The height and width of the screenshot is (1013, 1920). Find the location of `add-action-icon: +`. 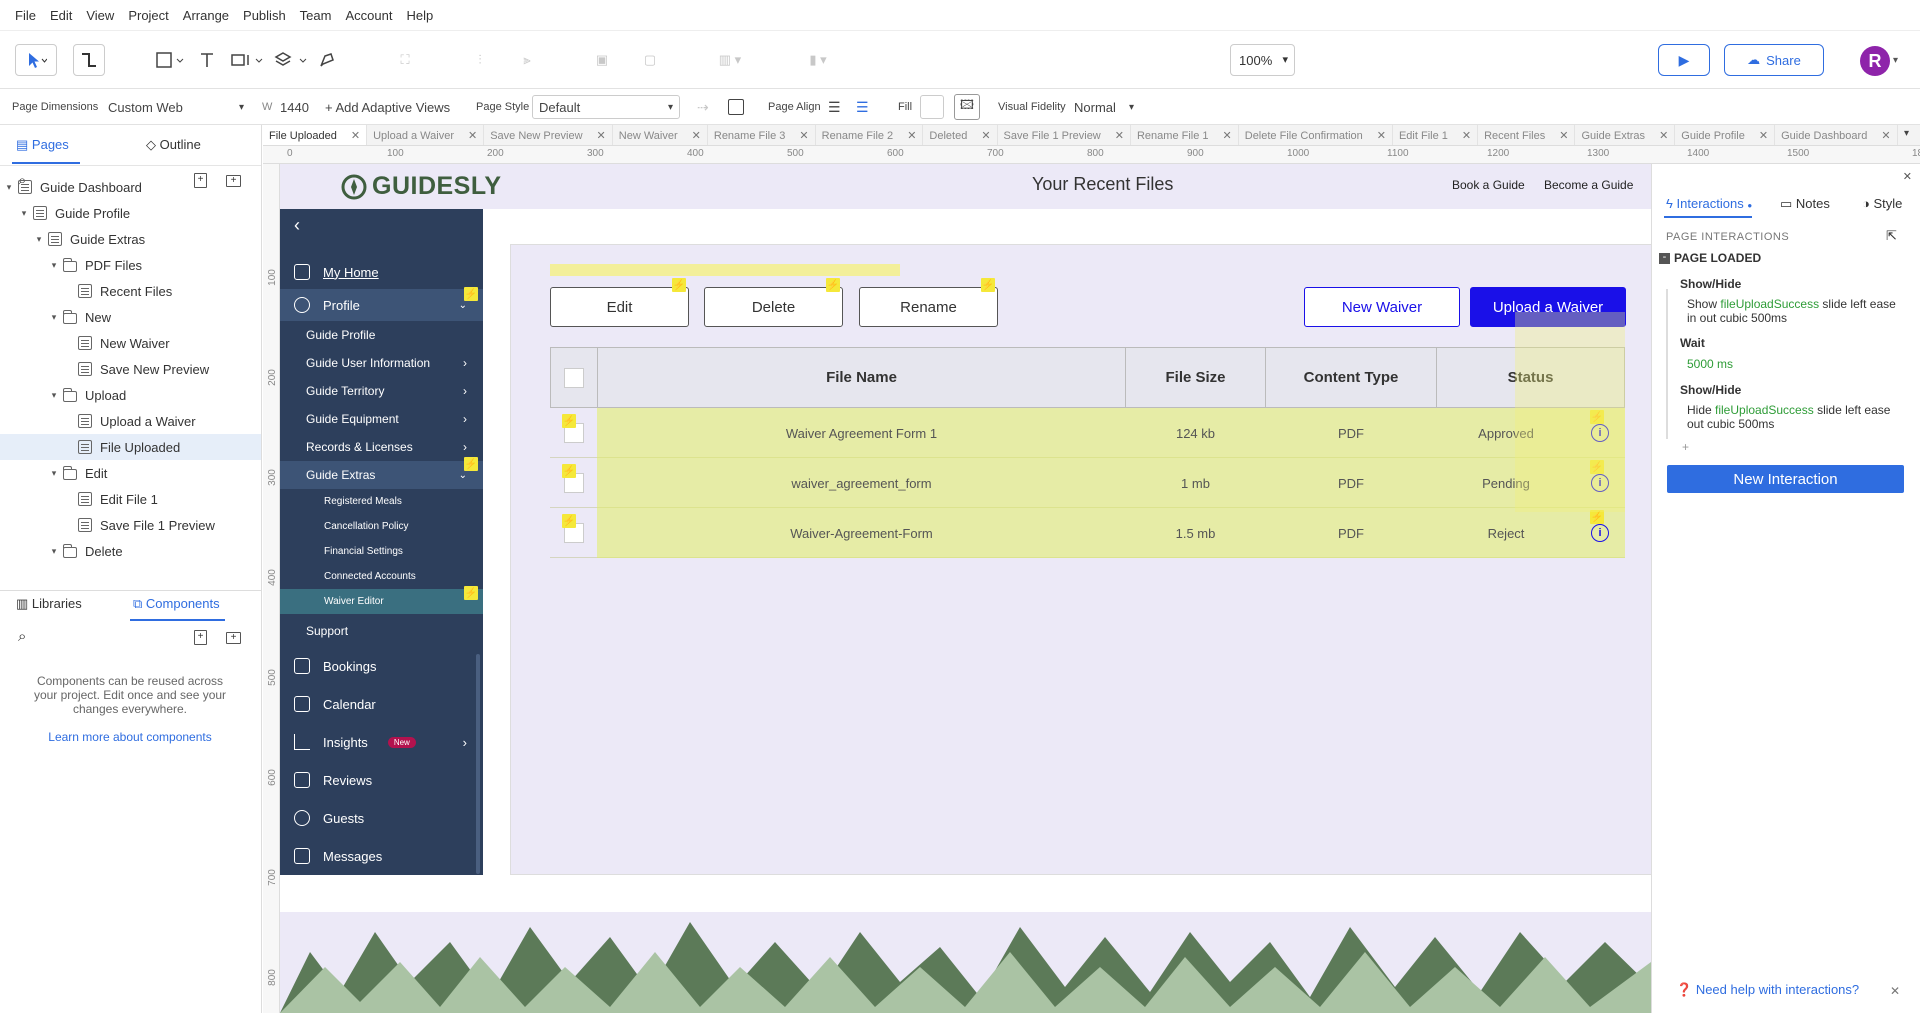

add-action-icon: + is located at coordinates (1685, 447).